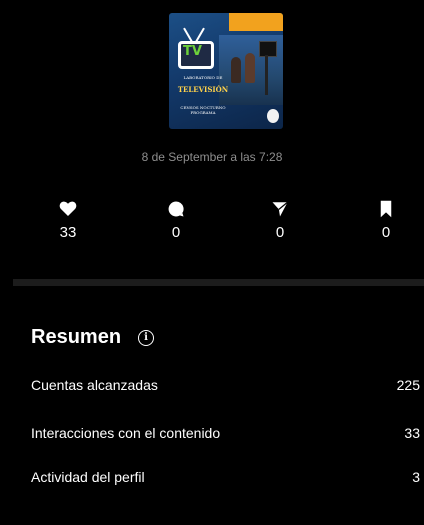 Image resolution: width=424 pixels, height=525 pixels. What do you see at coordinates (416, 477) in the screenshot?
I see `metric-value: 3` at bounding box center [416, 477].